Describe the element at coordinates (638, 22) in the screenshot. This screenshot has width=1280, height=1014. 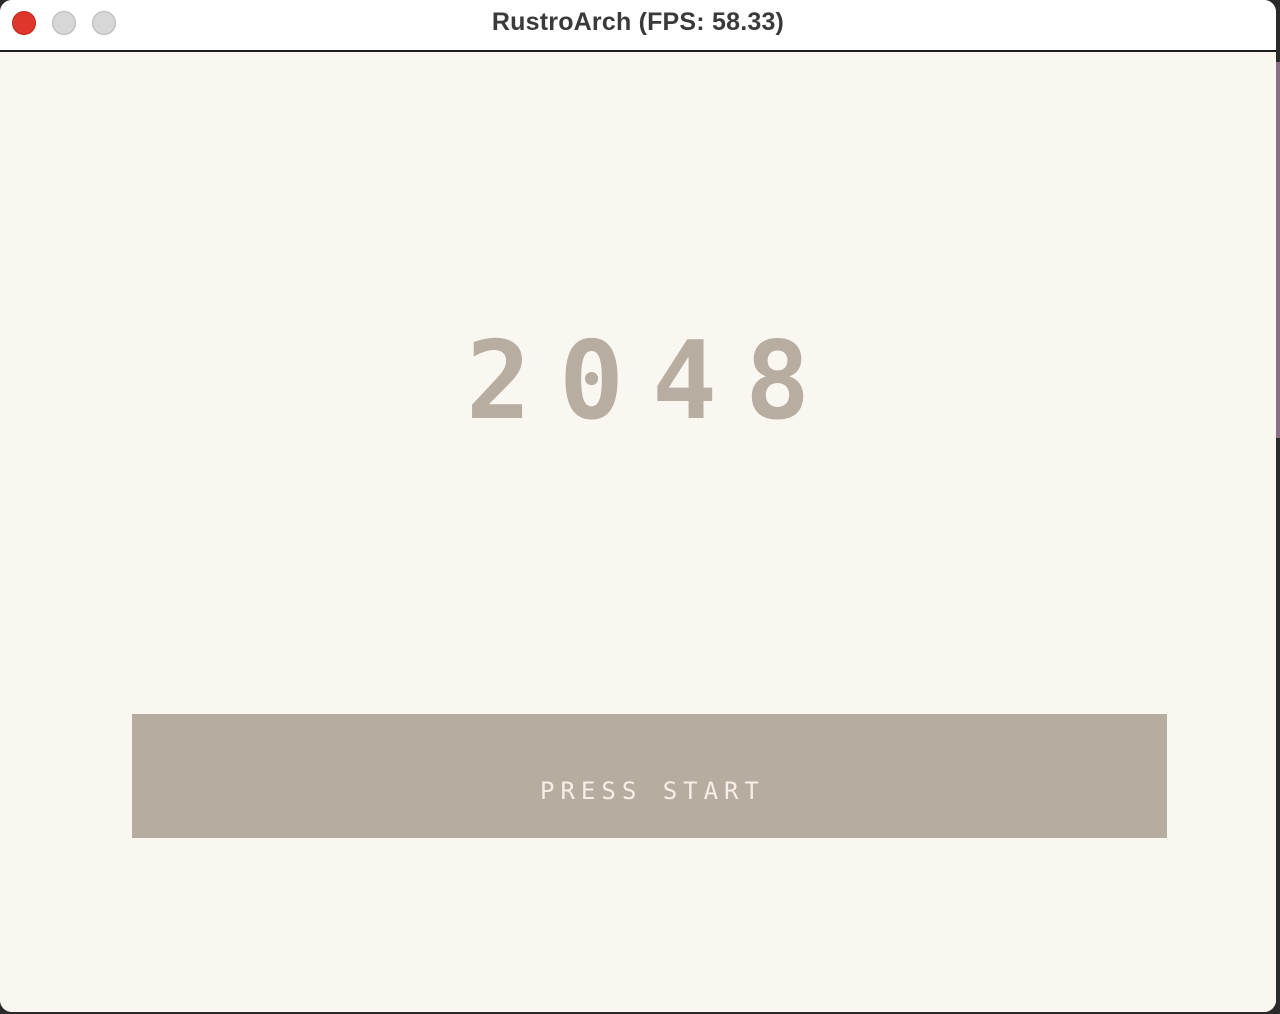
I see `window-title: RustroArch (FPS: 58.33)` at that location.